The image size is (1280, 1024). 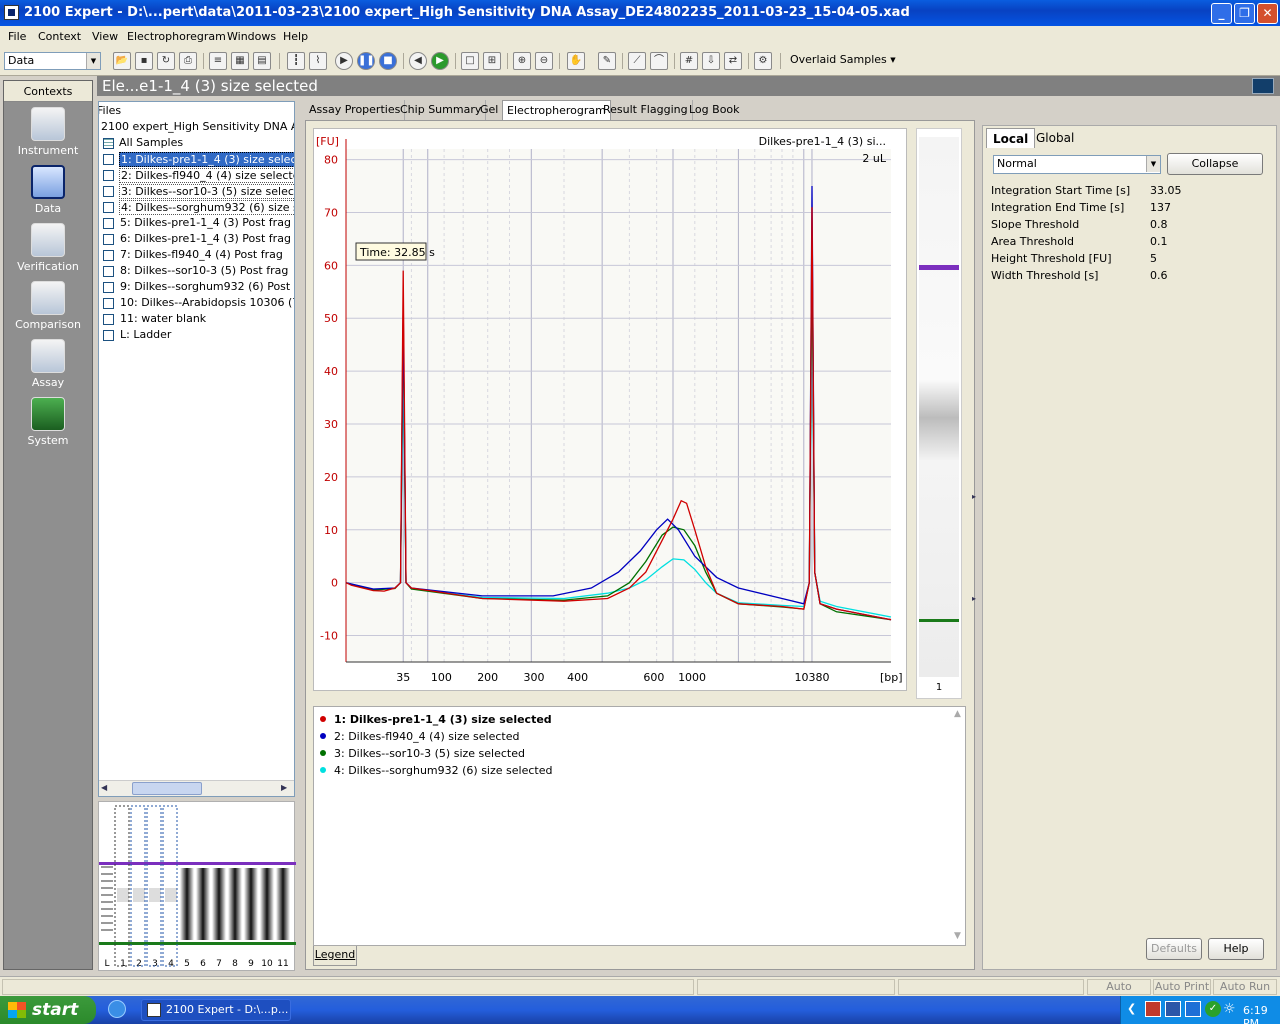 What do you see at coordinates (576, 61) in the screenshot?
I see `hand-tool-icon: ✋` at bounding box center [576, 61].